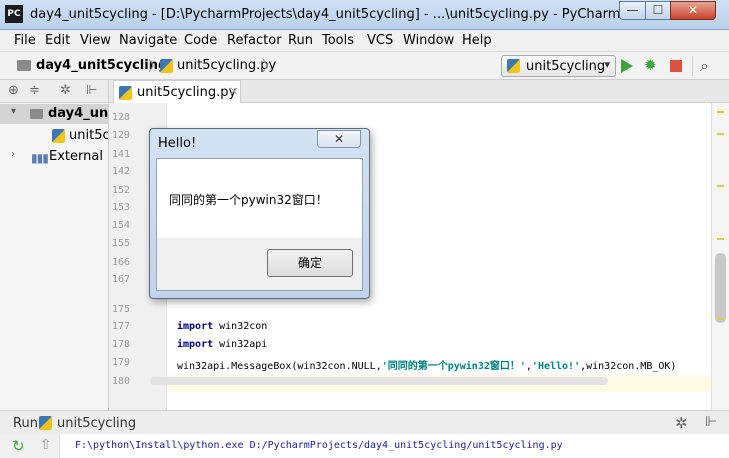  What do you see at coordinates (632, 10) in the screenshot?
I see `minimize-button: —` at bounding box center [632, 10].